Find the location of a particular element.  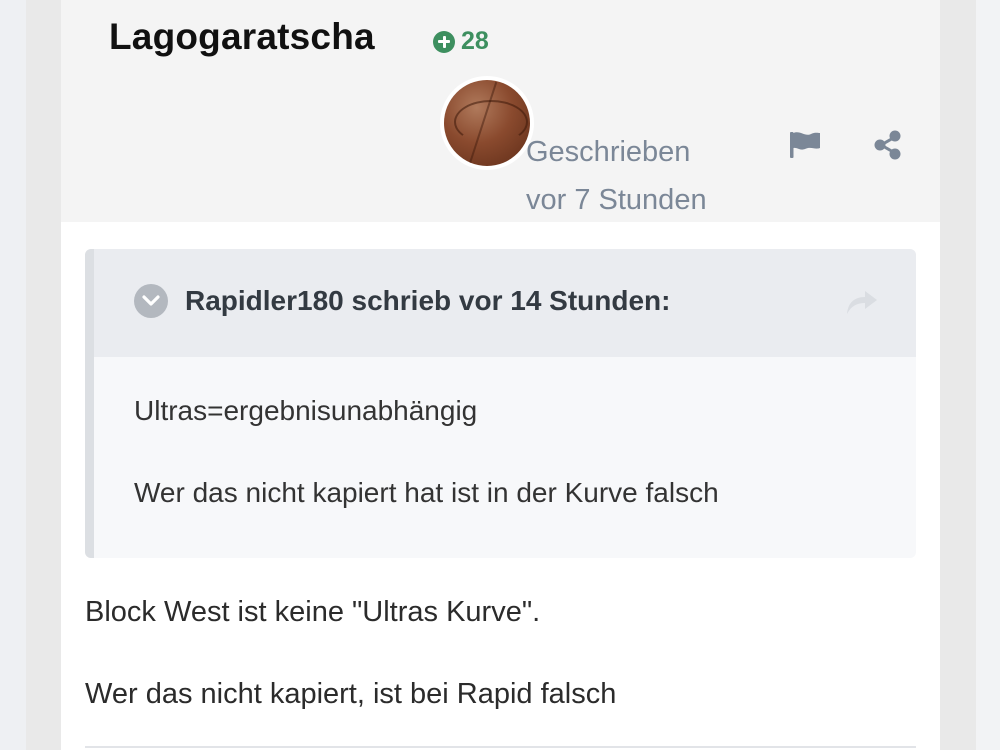

page-gutter-right is located at coordinates (988, 375).